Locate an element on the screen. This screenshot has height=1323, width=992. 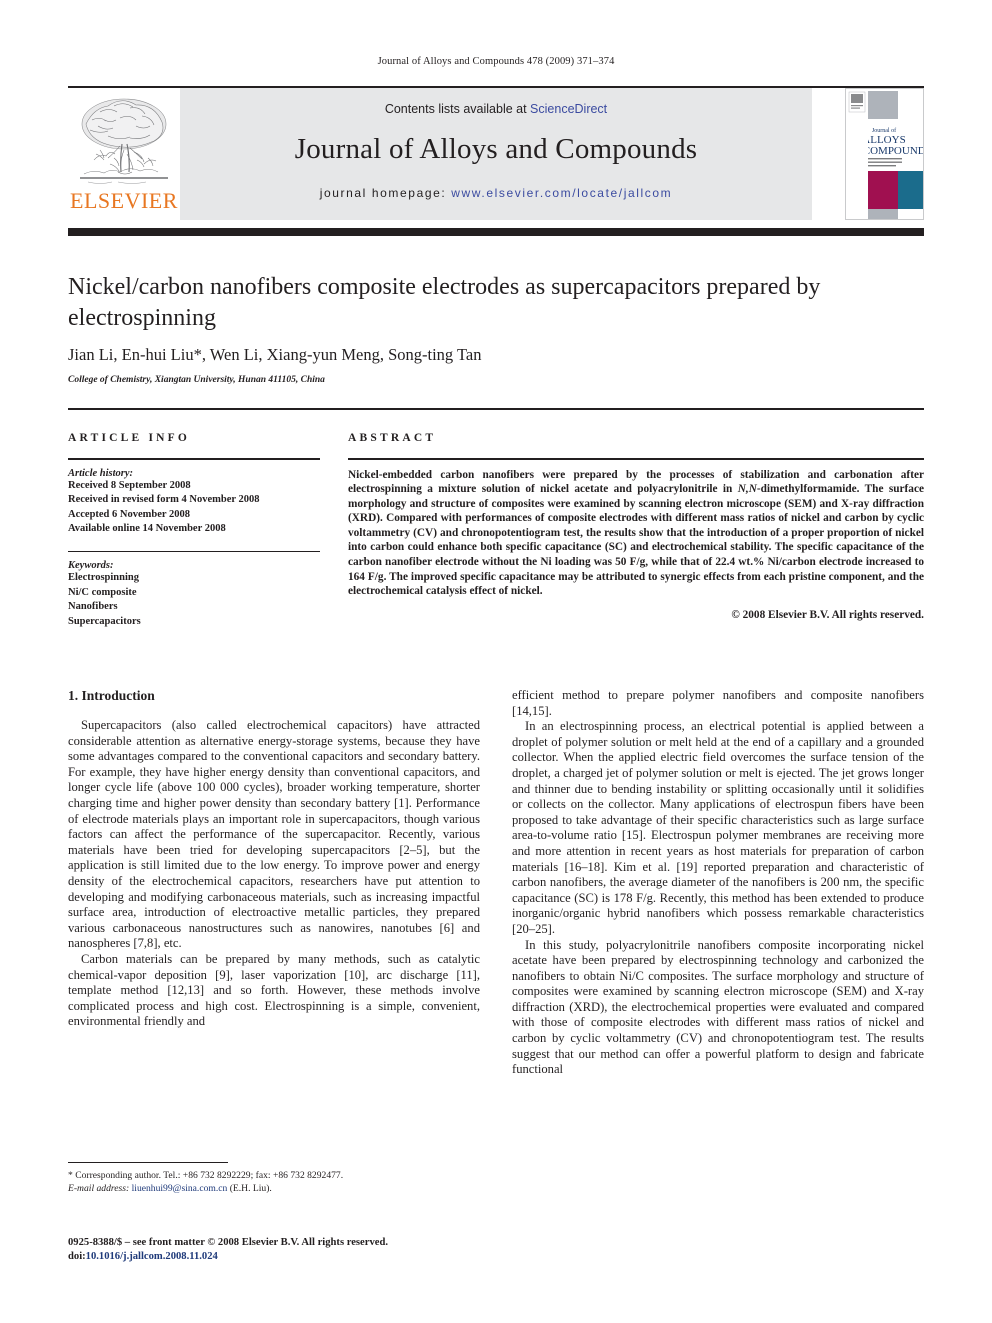
keyword-item: Ni/C composite is located at coordinates (102, 592).